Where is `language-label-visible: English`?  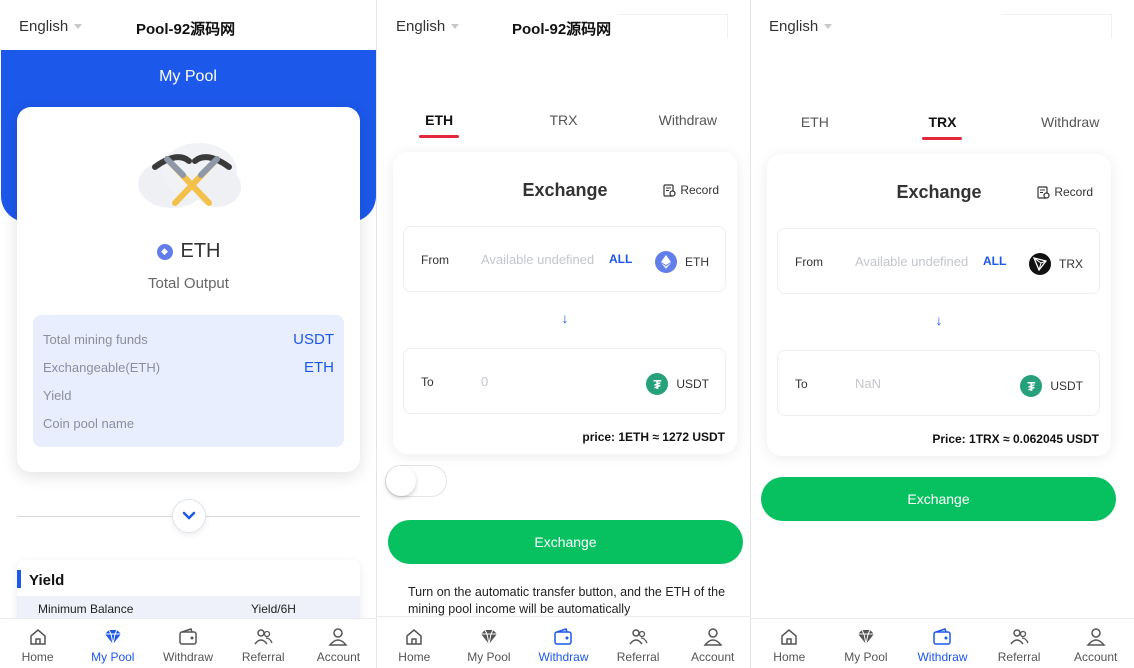 language-label-visible: English is located at coordinates (44, 26).